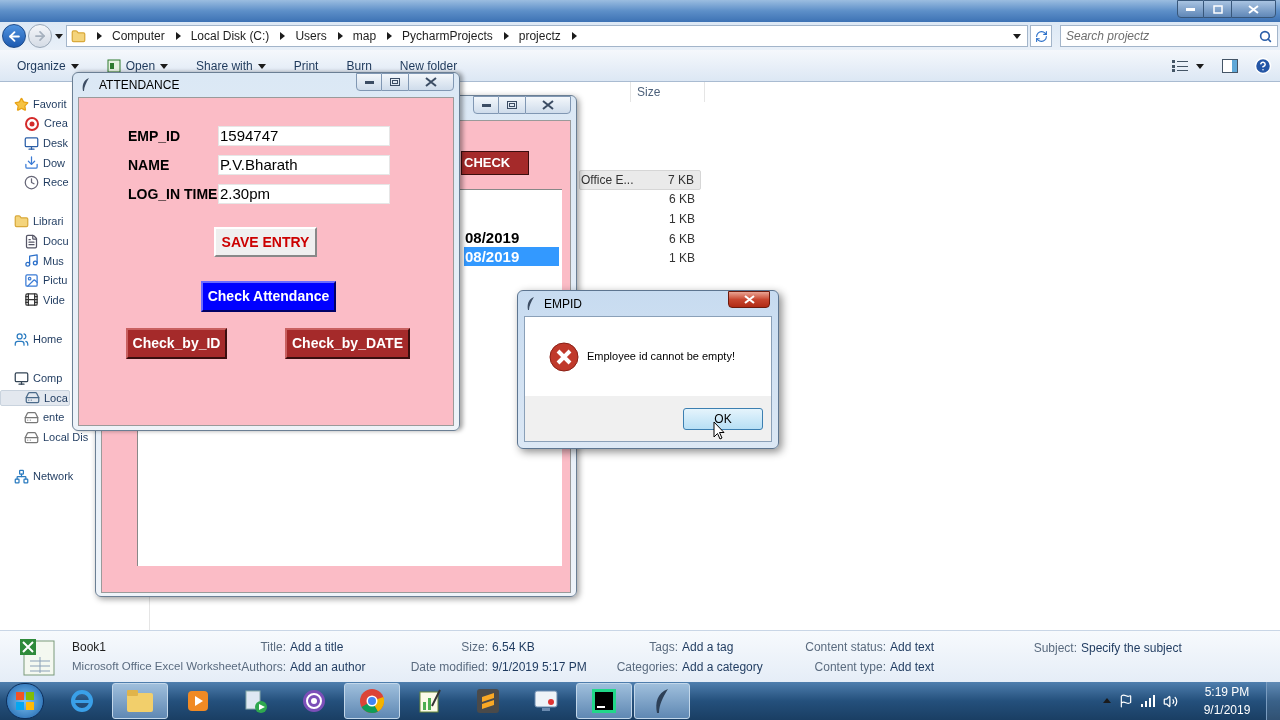 This screenshot has height=720, width=1280. What do you see at coordinates (661, 357) in the screenshot?
I see `error-message: Employee id cannot be empty!` at bounding box center [661, 357].